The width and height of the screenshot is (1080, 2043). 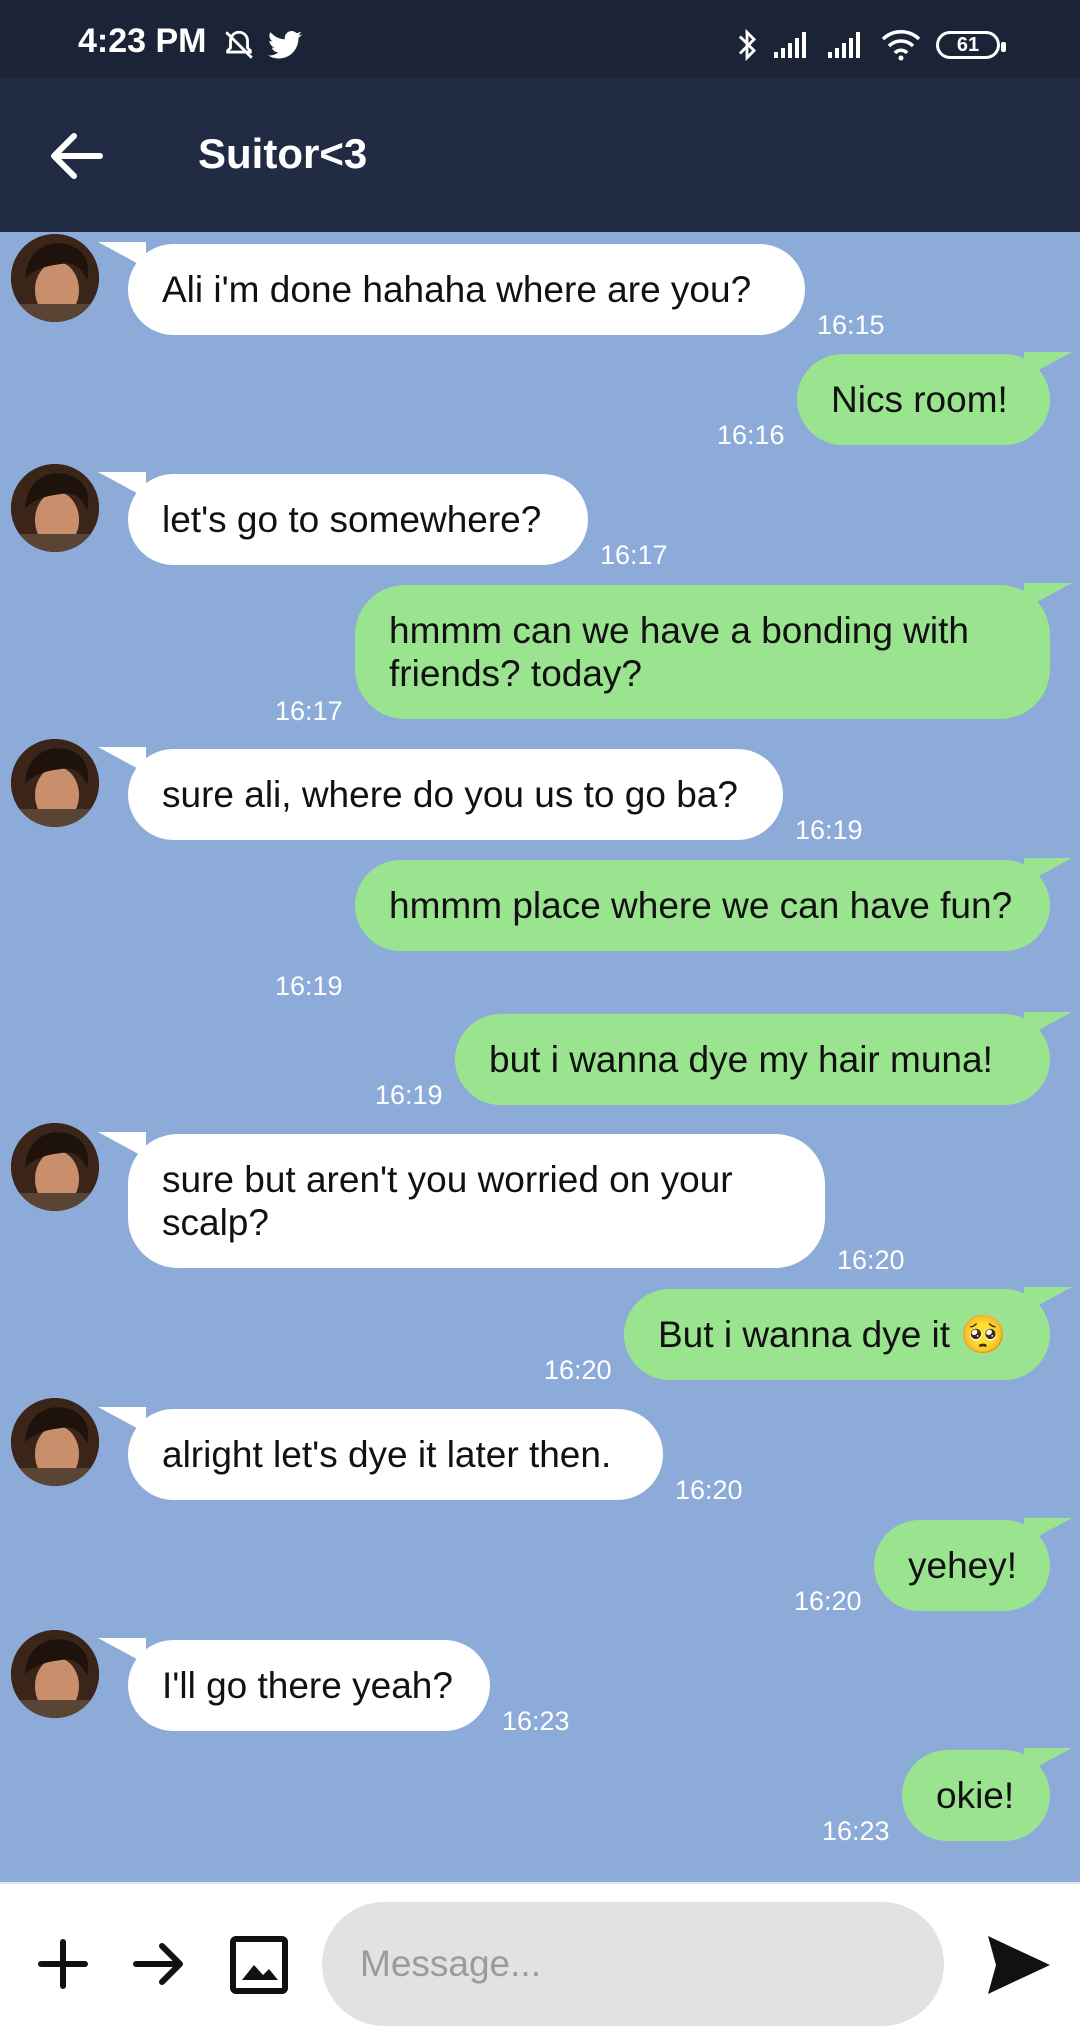 I want to click on message-text: but i wanna dye my hair muna!, so click(x=741, y=1059).